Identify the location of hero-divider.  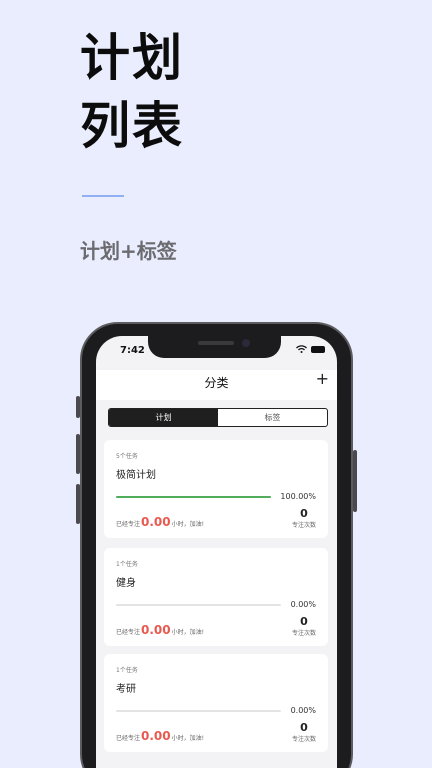
(103, 196).